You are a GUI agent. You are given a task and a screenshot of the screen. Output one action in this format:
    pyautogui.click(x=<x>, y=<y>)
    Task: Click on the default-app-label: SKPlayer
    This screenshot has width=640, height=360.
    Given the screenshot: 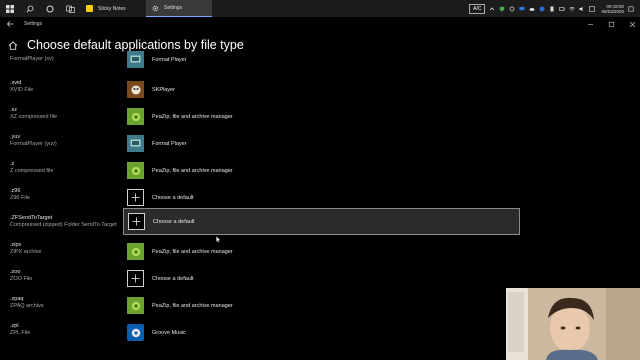 What is the action you would take?
    pyautogui.click(x=163, y=89)
    